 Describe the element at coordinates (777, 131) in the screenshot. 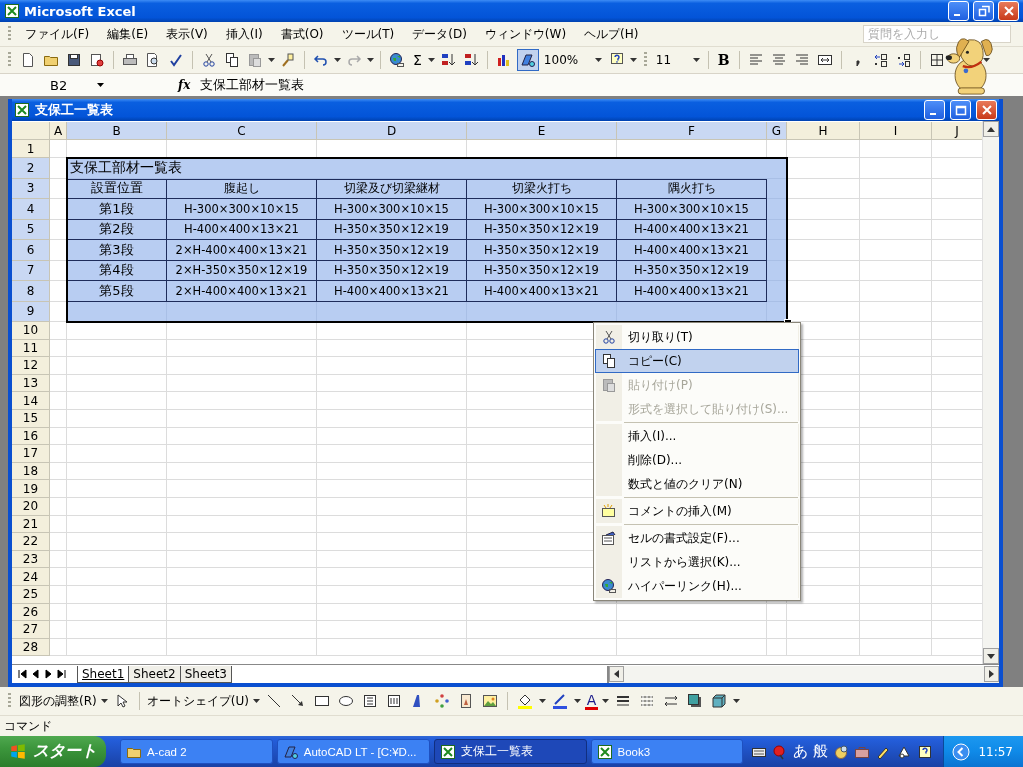

I see `column-header: G` at that location.